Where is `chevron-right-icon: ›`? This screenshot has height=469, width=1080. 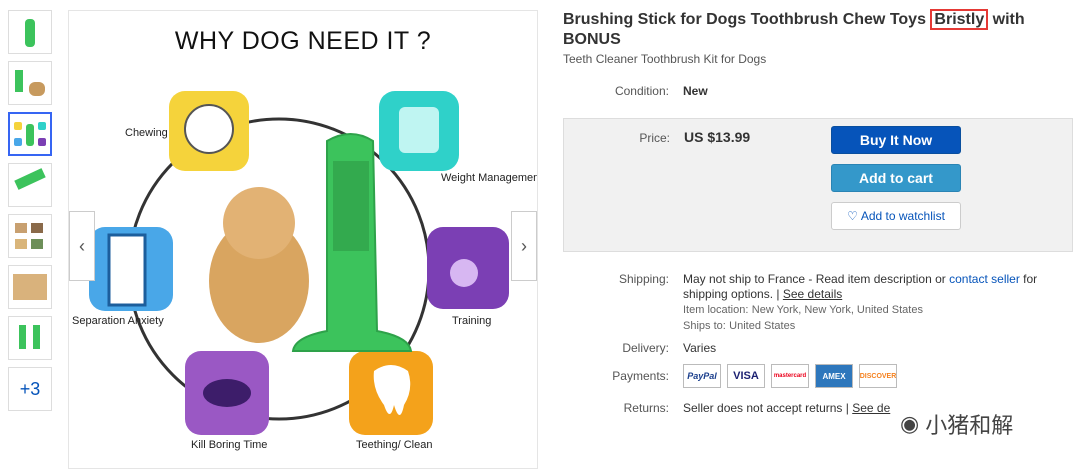 chevron-right-icon: › is located at coordinates (524, 245).